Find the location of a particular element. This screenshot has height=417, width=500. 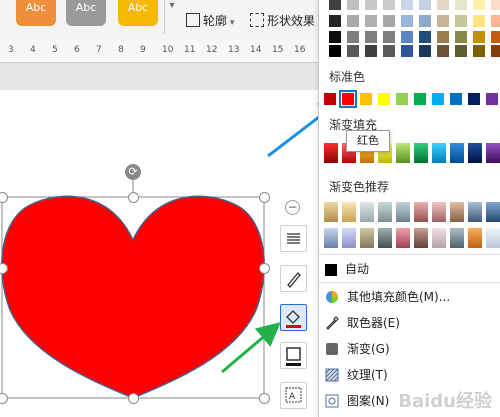

standard-color-swatch-red is located at coordinates (348, 99).